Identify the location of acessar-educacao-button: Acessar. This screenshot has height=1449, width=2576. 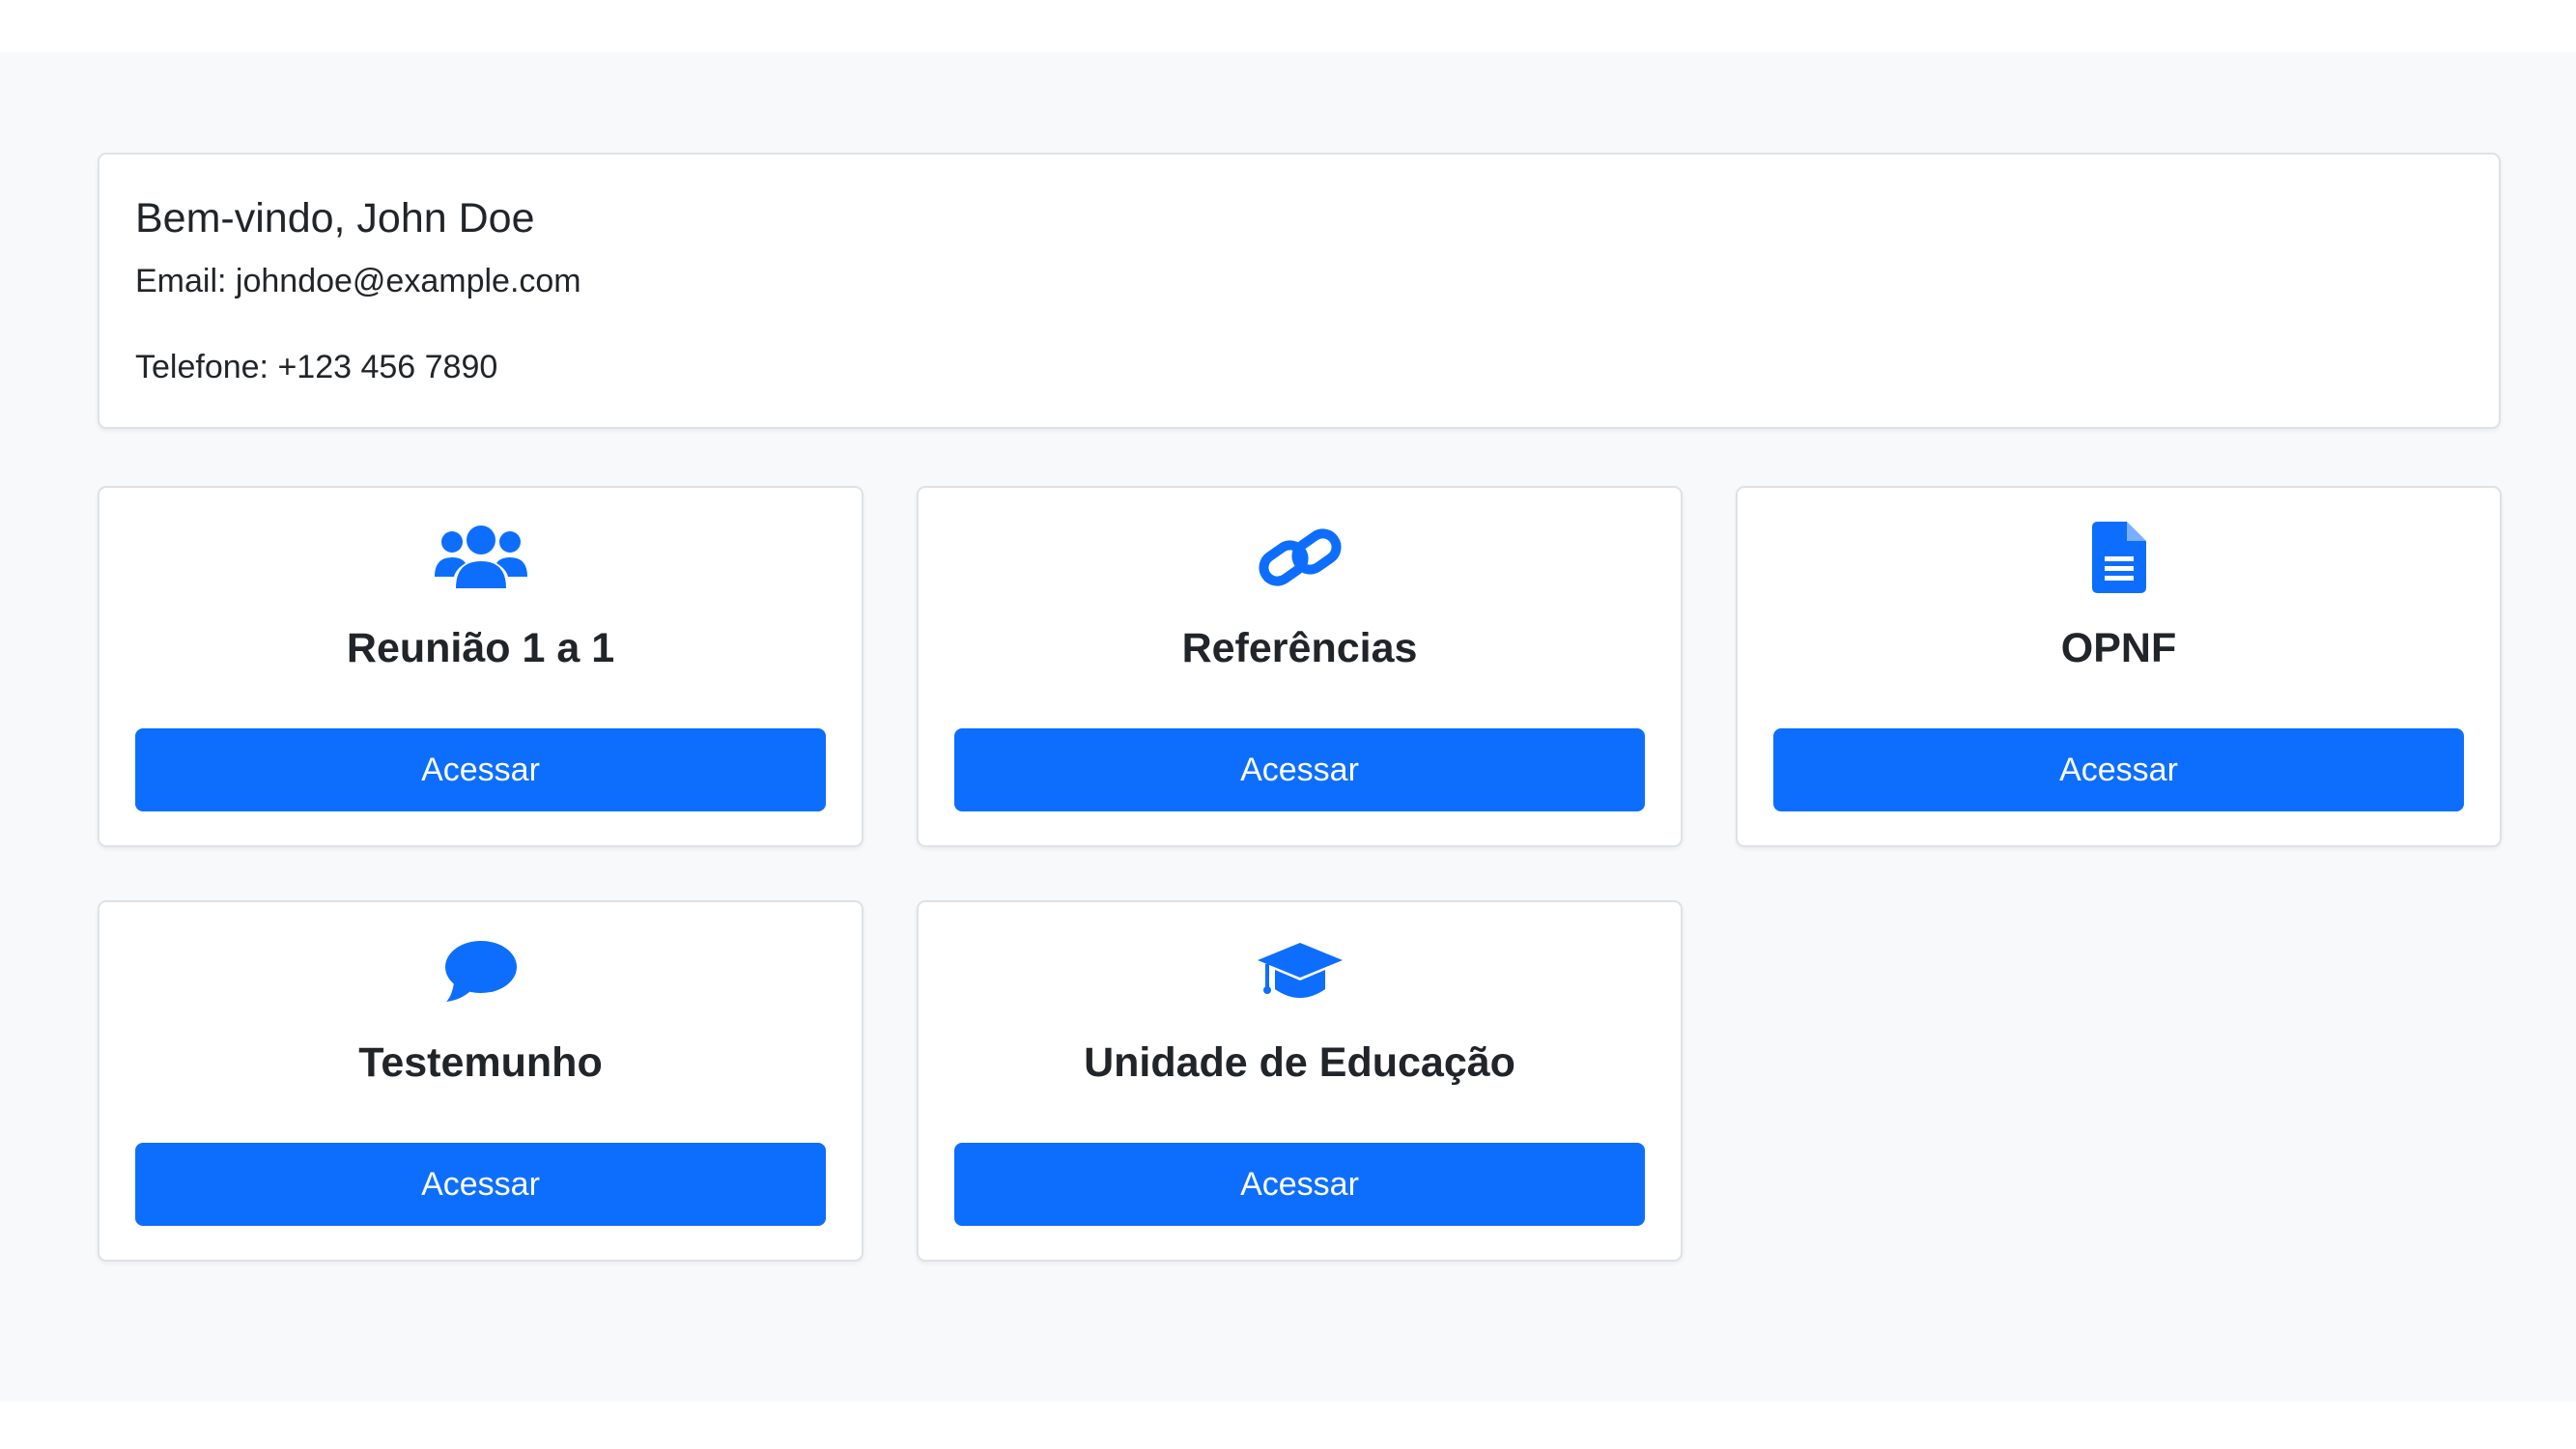
(1299, 1184).